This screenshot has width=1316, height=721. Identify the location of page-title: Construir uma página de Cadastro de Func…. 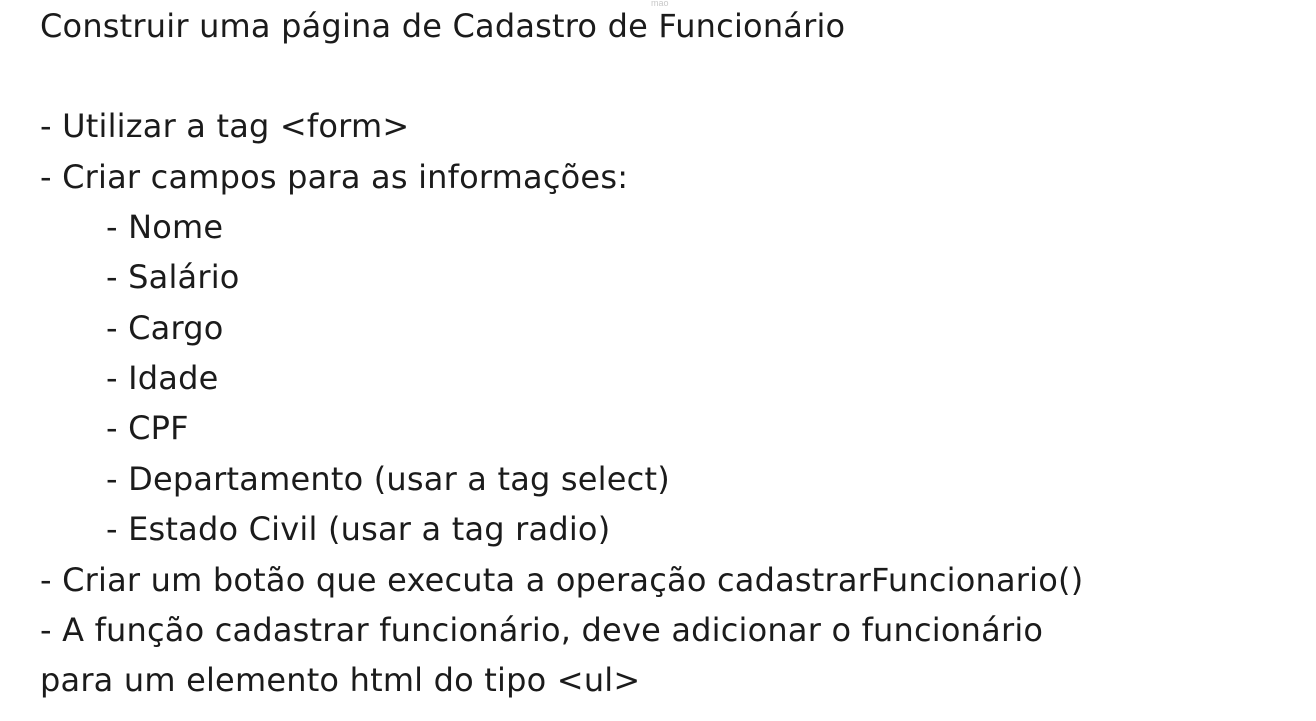
(443, 26).